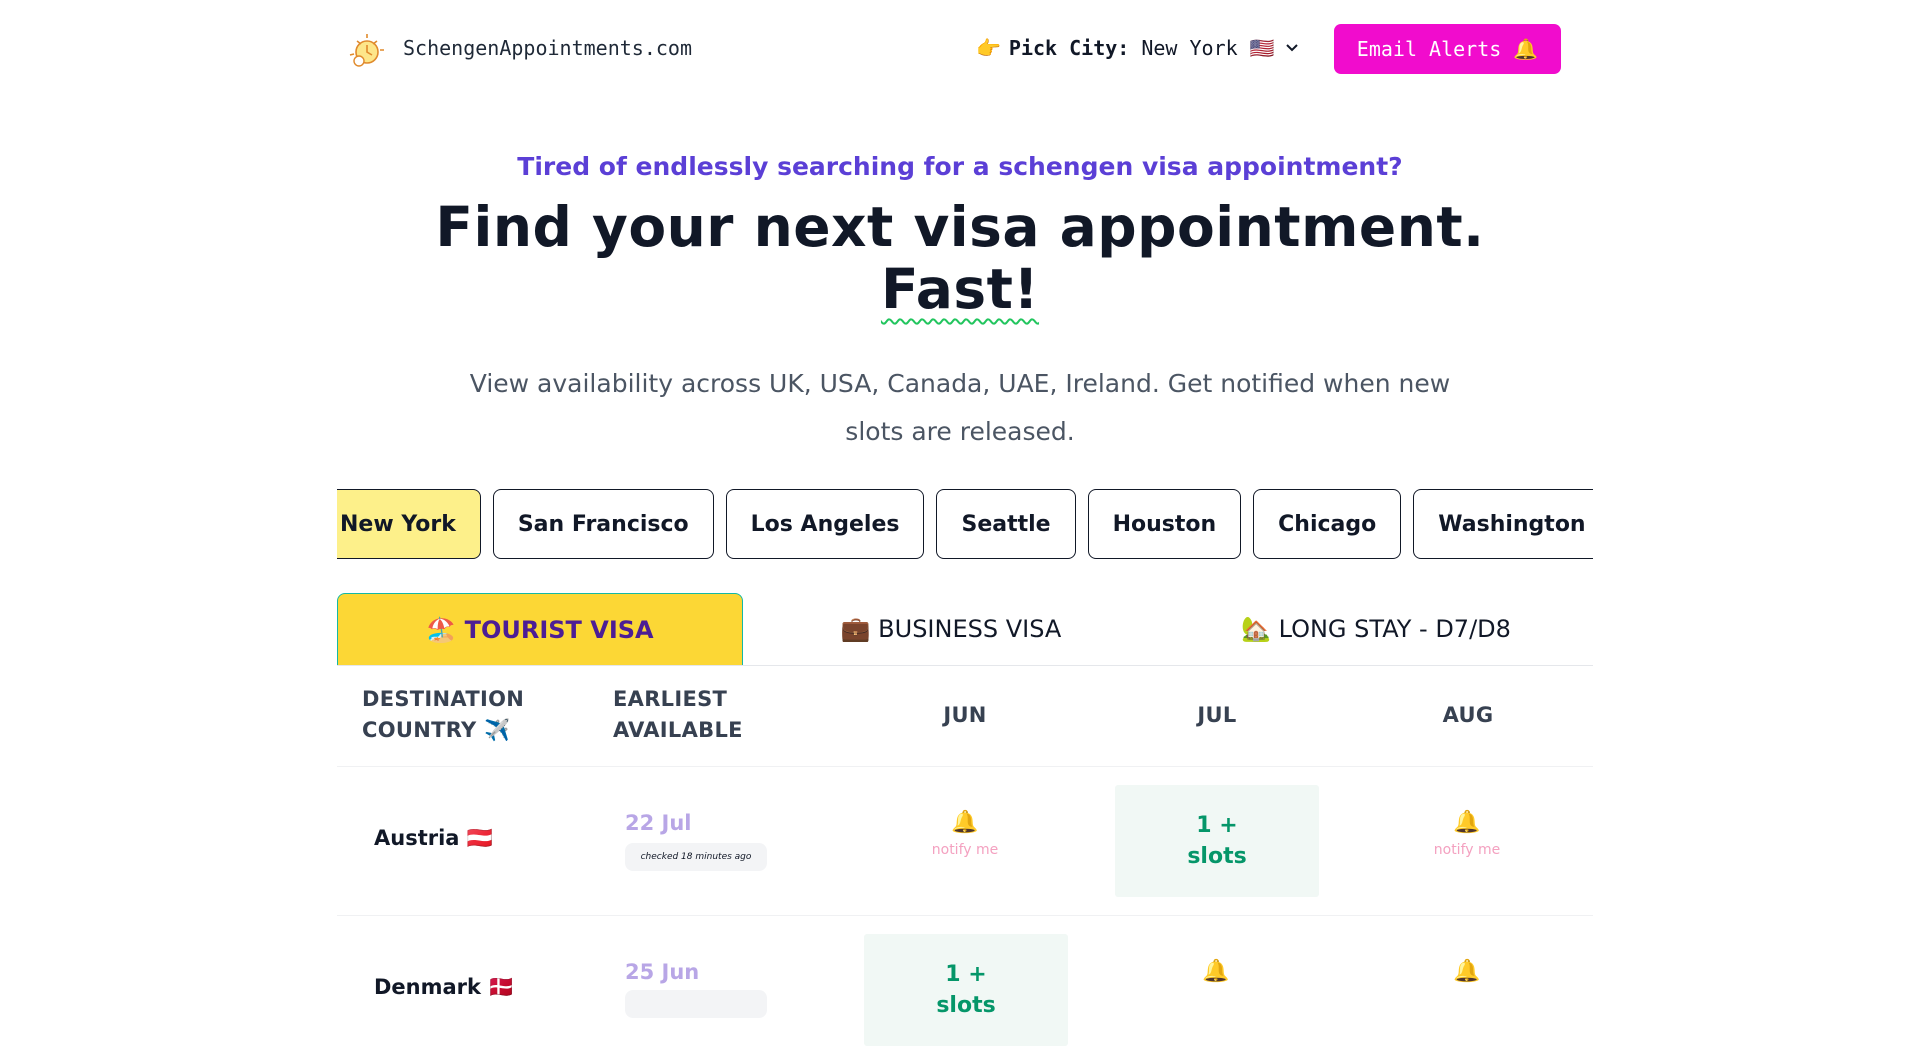  Describe the element at coordinates (444, 987) in the screenshot. I see `country-name: Denmark 🇩🇰` at that location.